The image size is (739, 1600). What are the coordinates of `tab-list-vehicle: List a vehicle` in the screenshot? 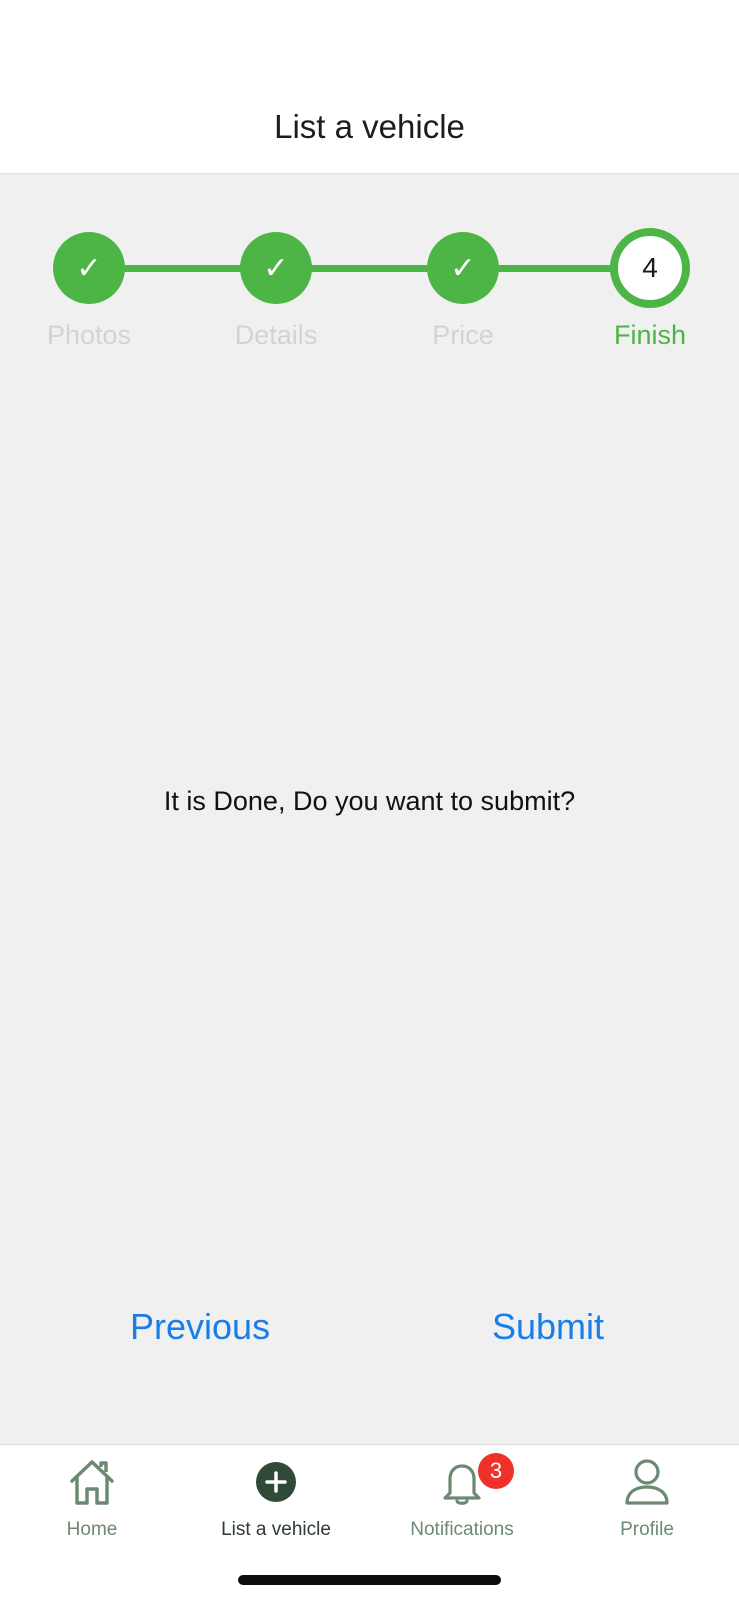 It's located at (276, 1500).